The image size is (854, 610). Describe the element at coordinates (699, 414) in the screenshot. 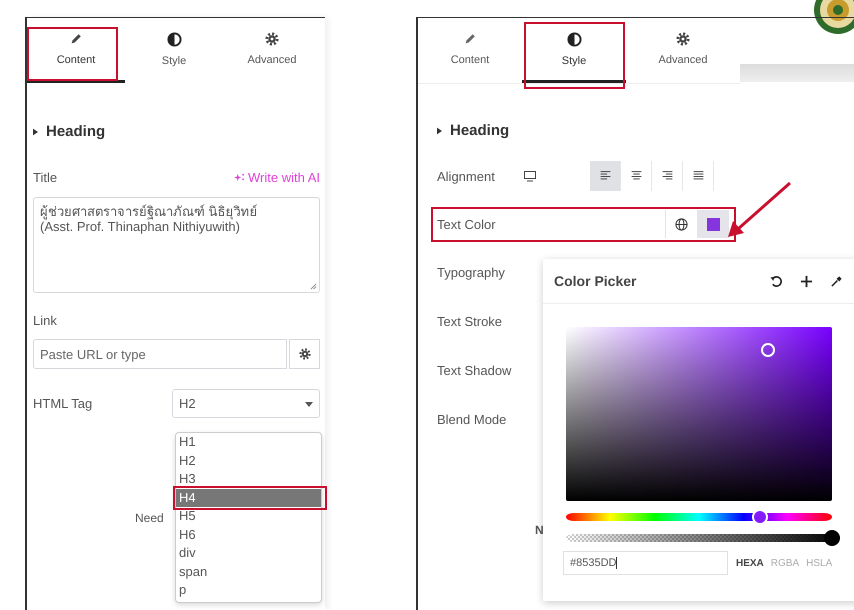

I see `saturation-area` at that location.